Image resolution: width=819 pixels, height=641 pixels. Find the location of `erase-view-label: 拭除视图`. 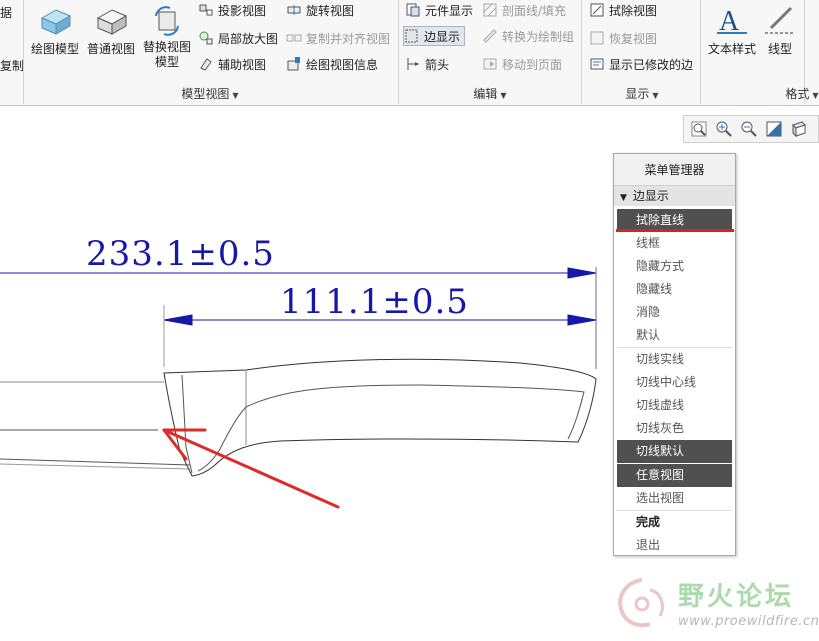

erase-view-label: 拭除视图 is located at coordinates (633, 10).